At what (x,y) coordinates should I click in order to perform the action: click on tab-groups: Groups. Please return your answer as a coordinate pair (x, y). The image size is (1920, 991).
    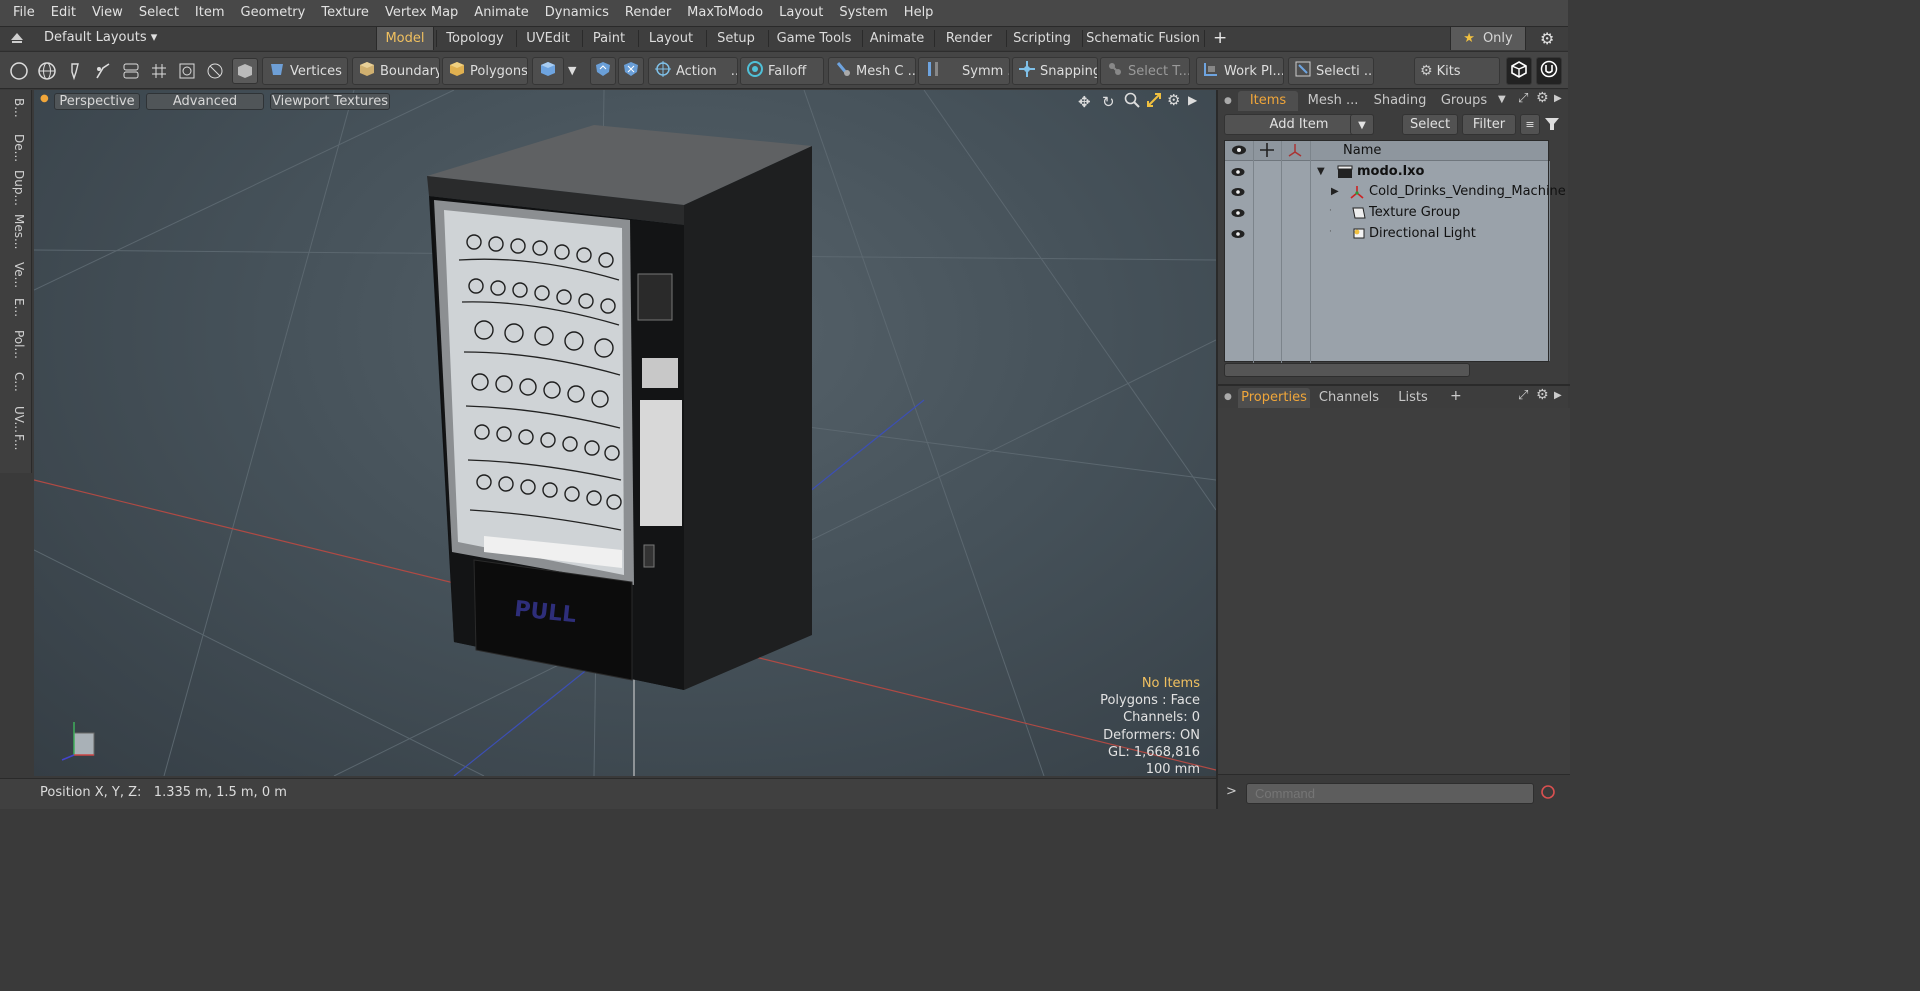
    Looking at the image, I should click on (1464, 101).